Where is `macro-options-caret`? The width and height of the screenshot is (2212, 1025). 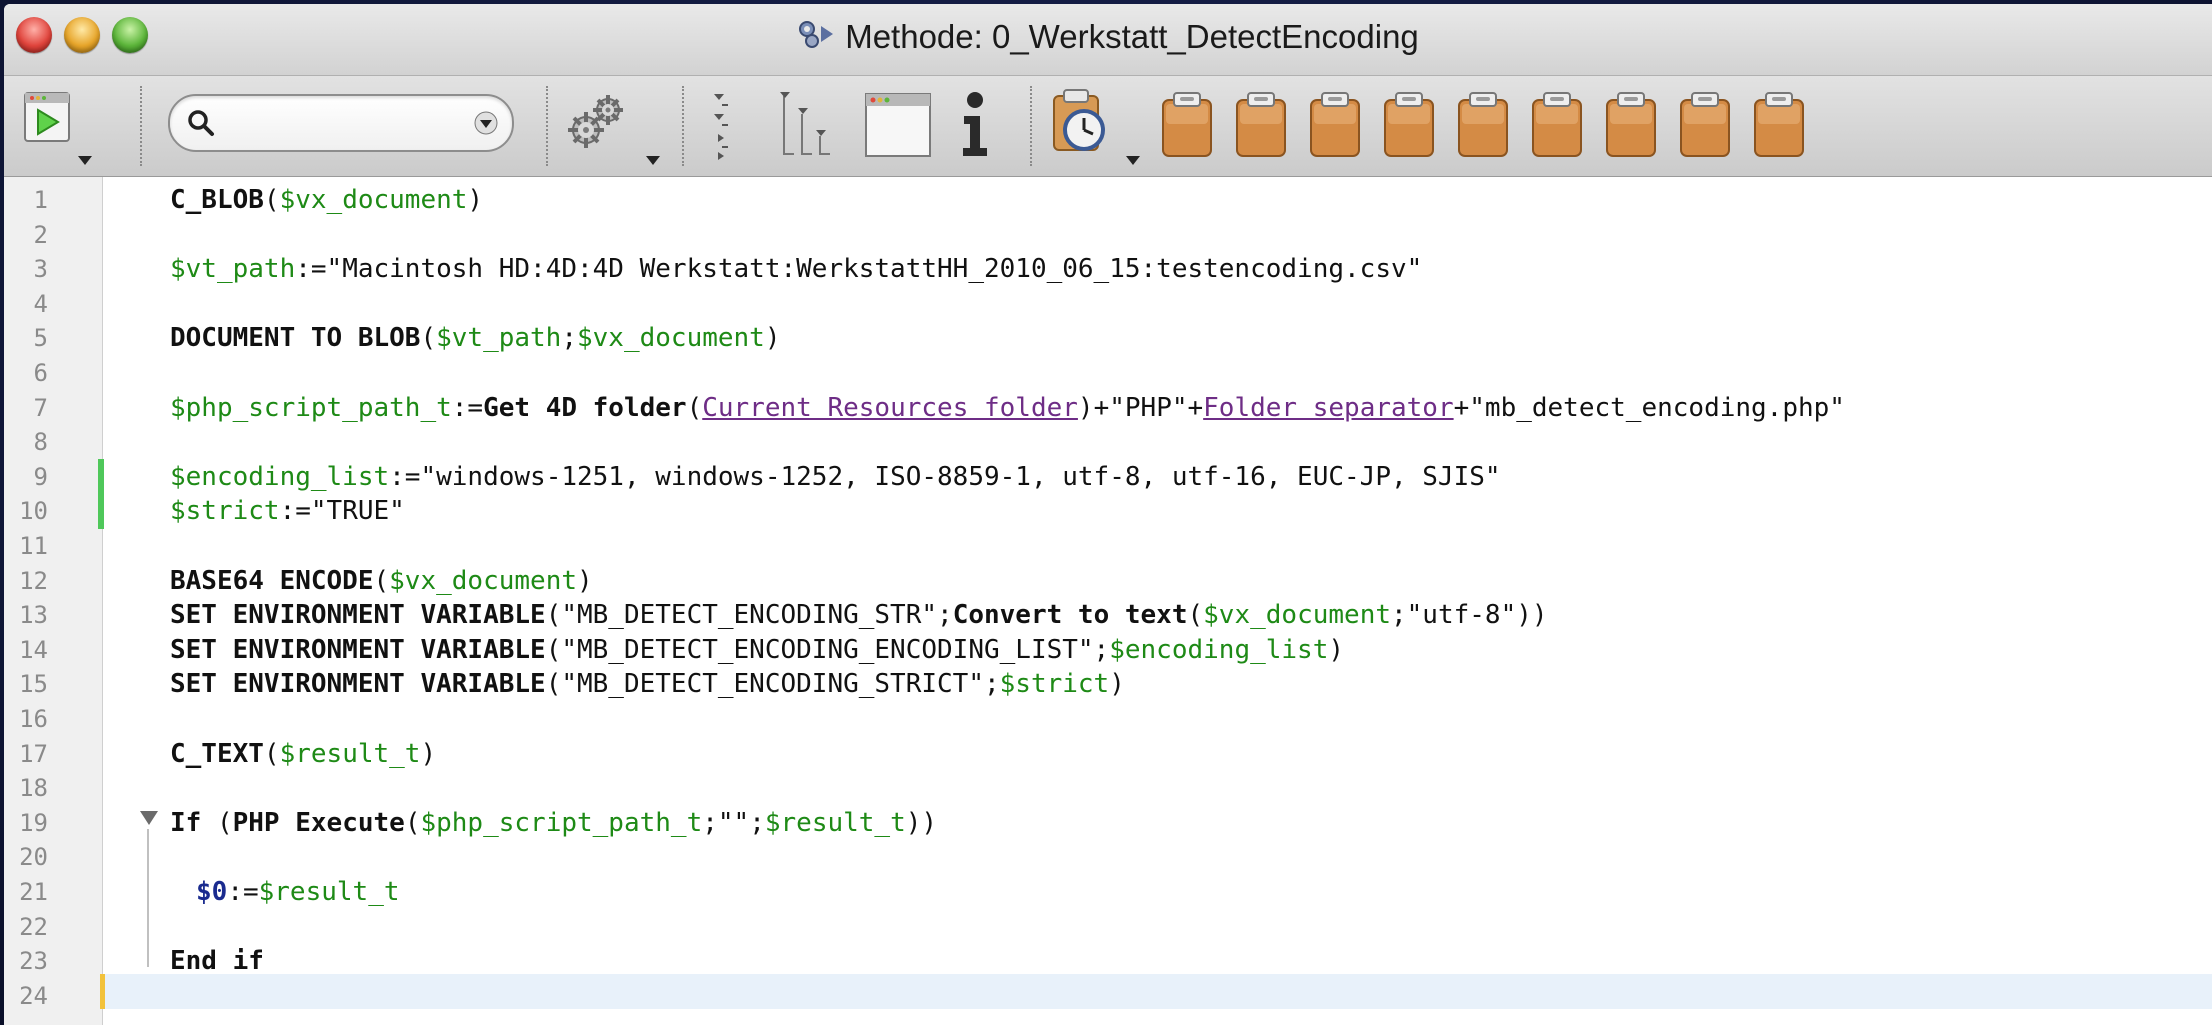
macro-options-caret is located at coordinates (653, 160).